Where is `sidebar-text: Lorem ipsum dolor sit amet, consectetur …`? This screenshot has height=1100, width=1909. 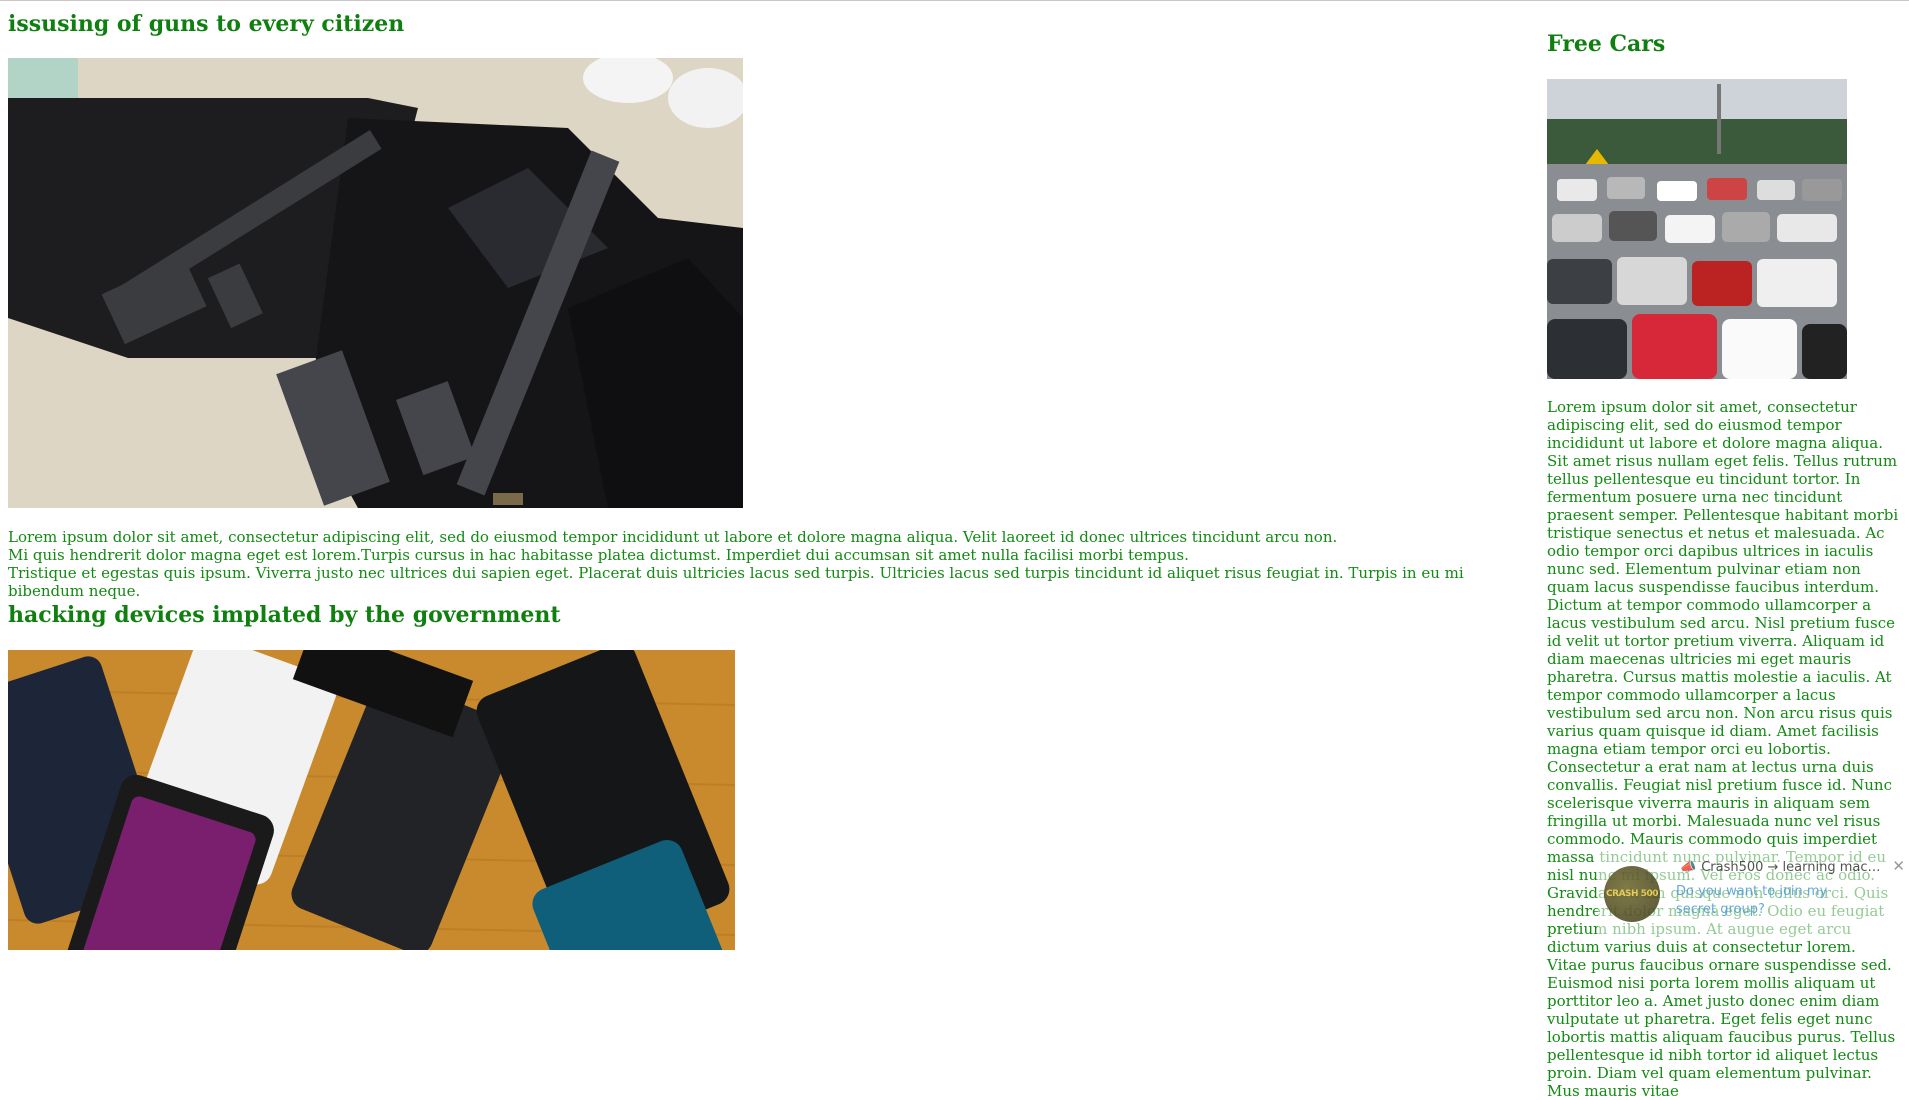
sidebar-text: Lorem ipsum dolor sit amet, consectetur … is located at coordinates (1723, 749).